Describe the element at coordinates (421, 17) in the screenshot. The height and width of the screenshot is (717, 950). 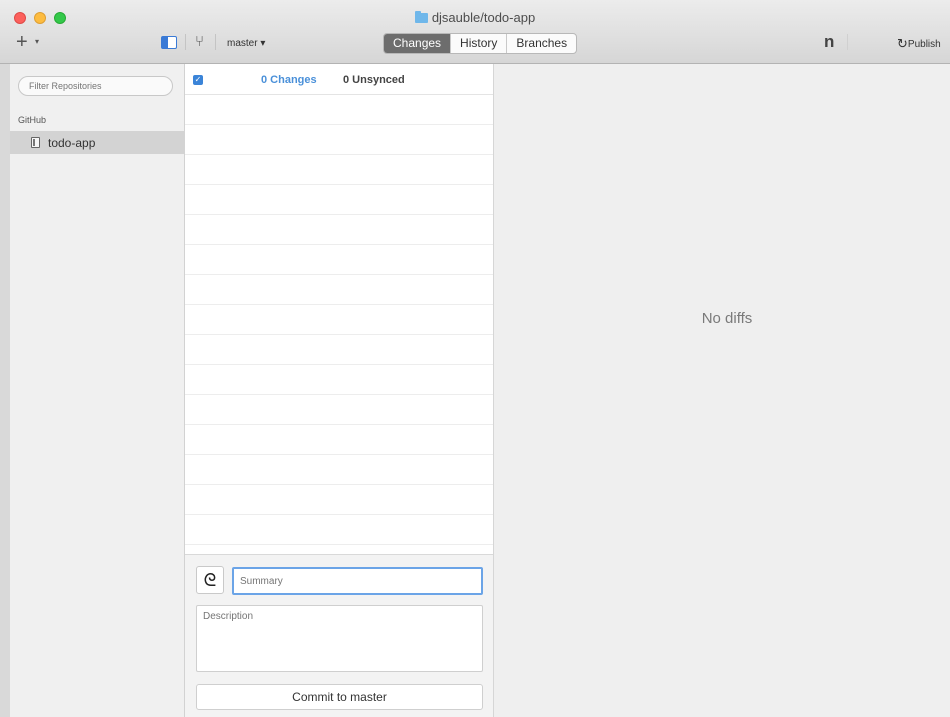
I see `folder-icon` at that location.